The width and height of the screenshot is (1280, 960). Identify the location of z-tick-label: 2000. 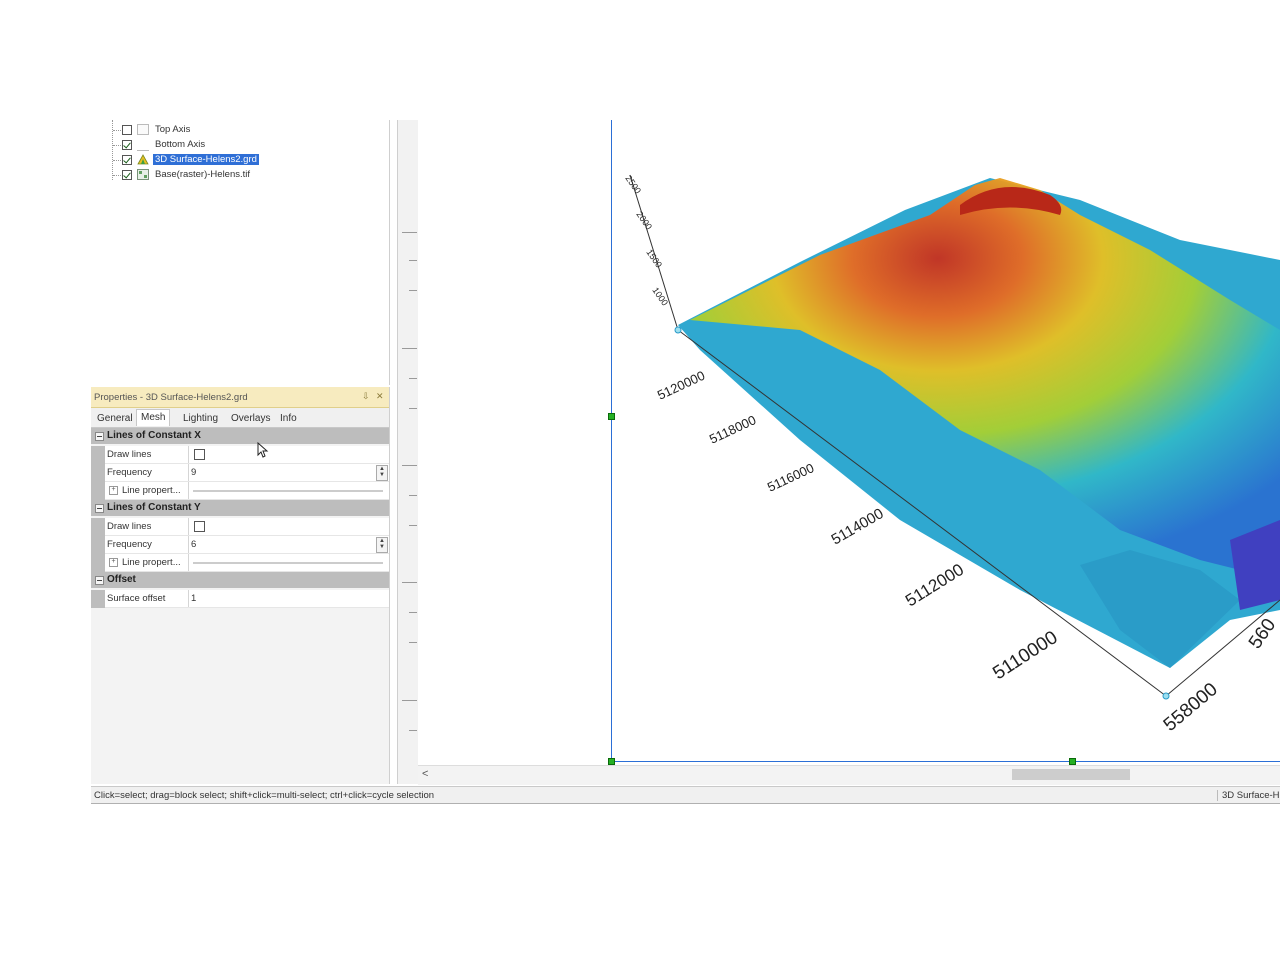
(644, 220).